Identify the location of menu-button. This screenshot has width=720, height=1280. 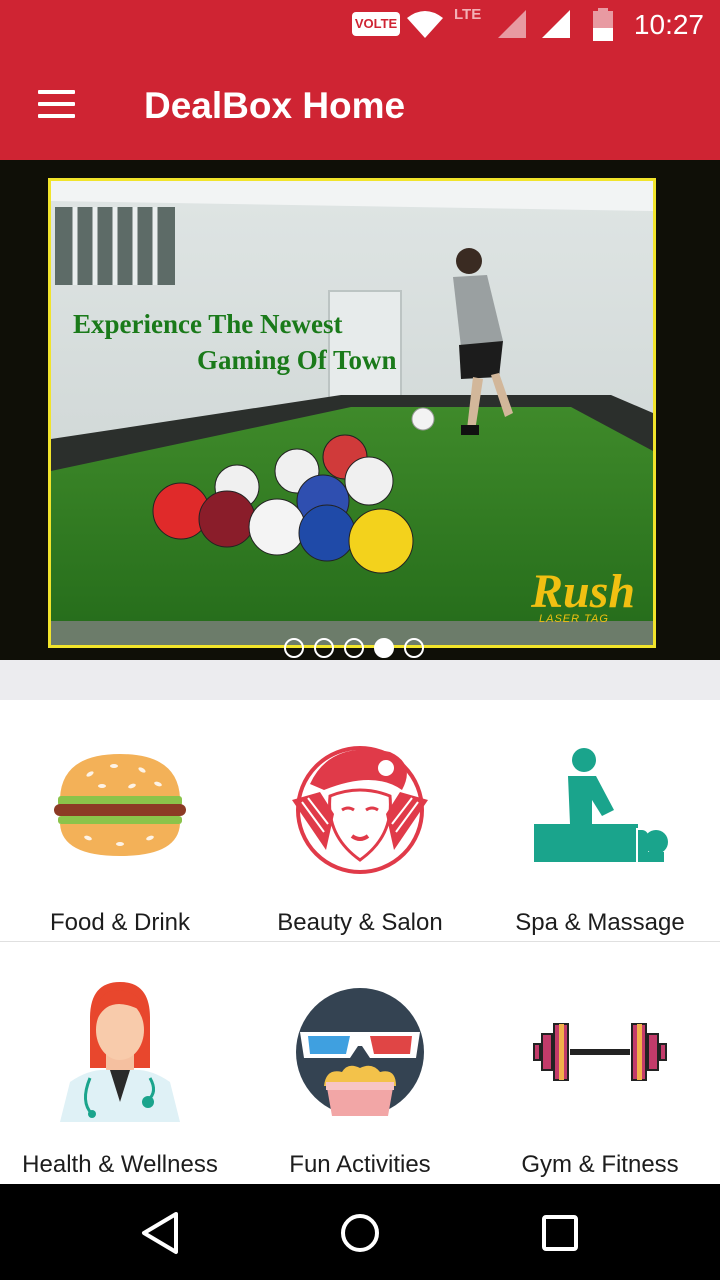
(56, 104).